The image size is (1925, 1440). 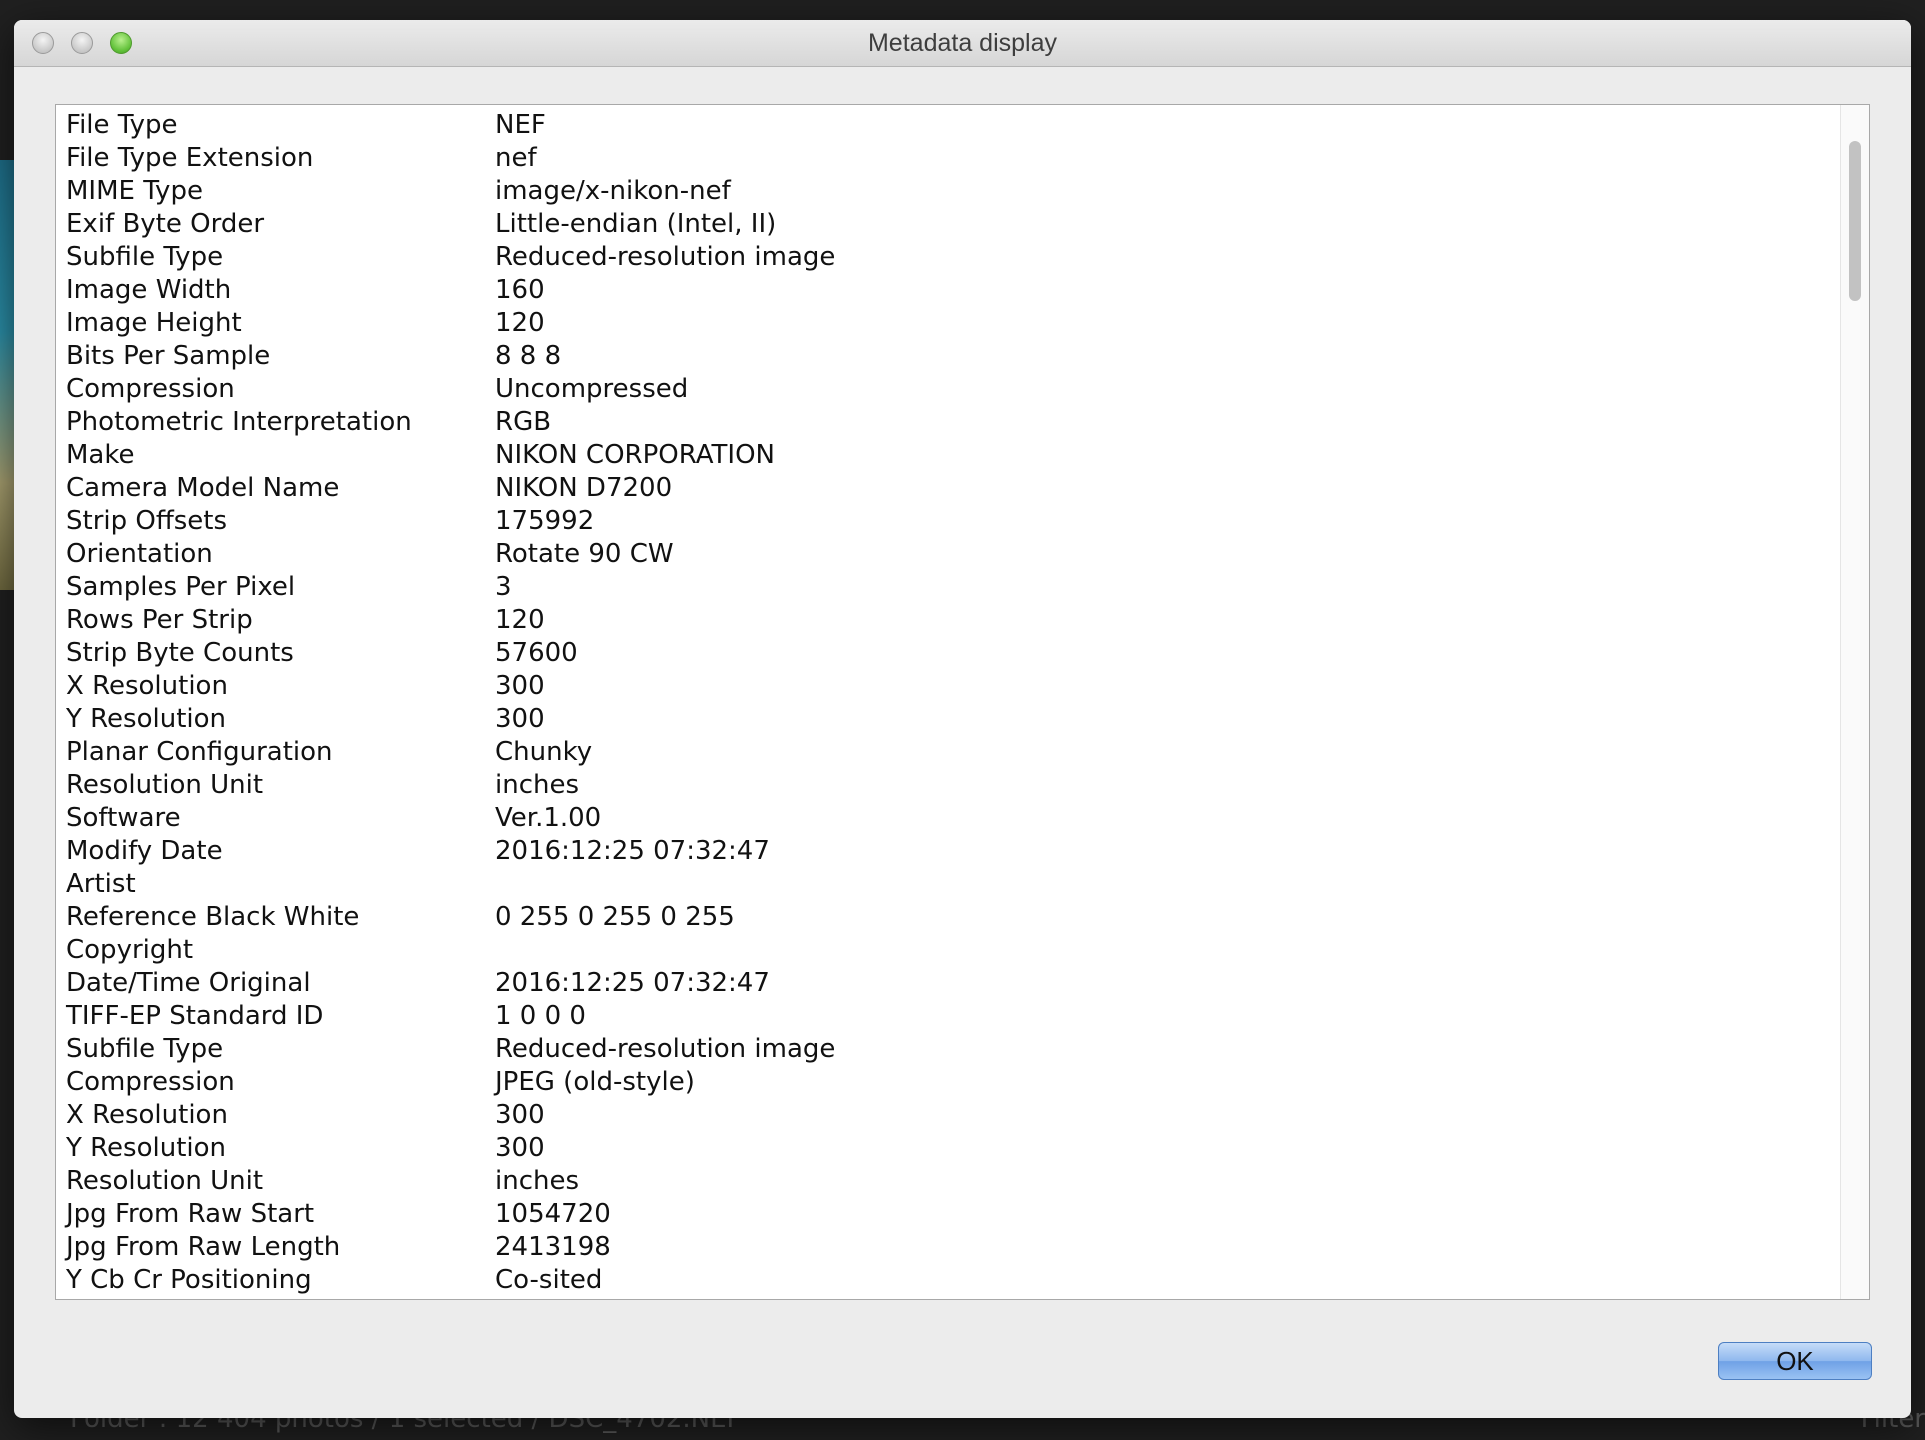 I want to click on metadata-row: File Type Extension nef, so click(x=948, y=158).